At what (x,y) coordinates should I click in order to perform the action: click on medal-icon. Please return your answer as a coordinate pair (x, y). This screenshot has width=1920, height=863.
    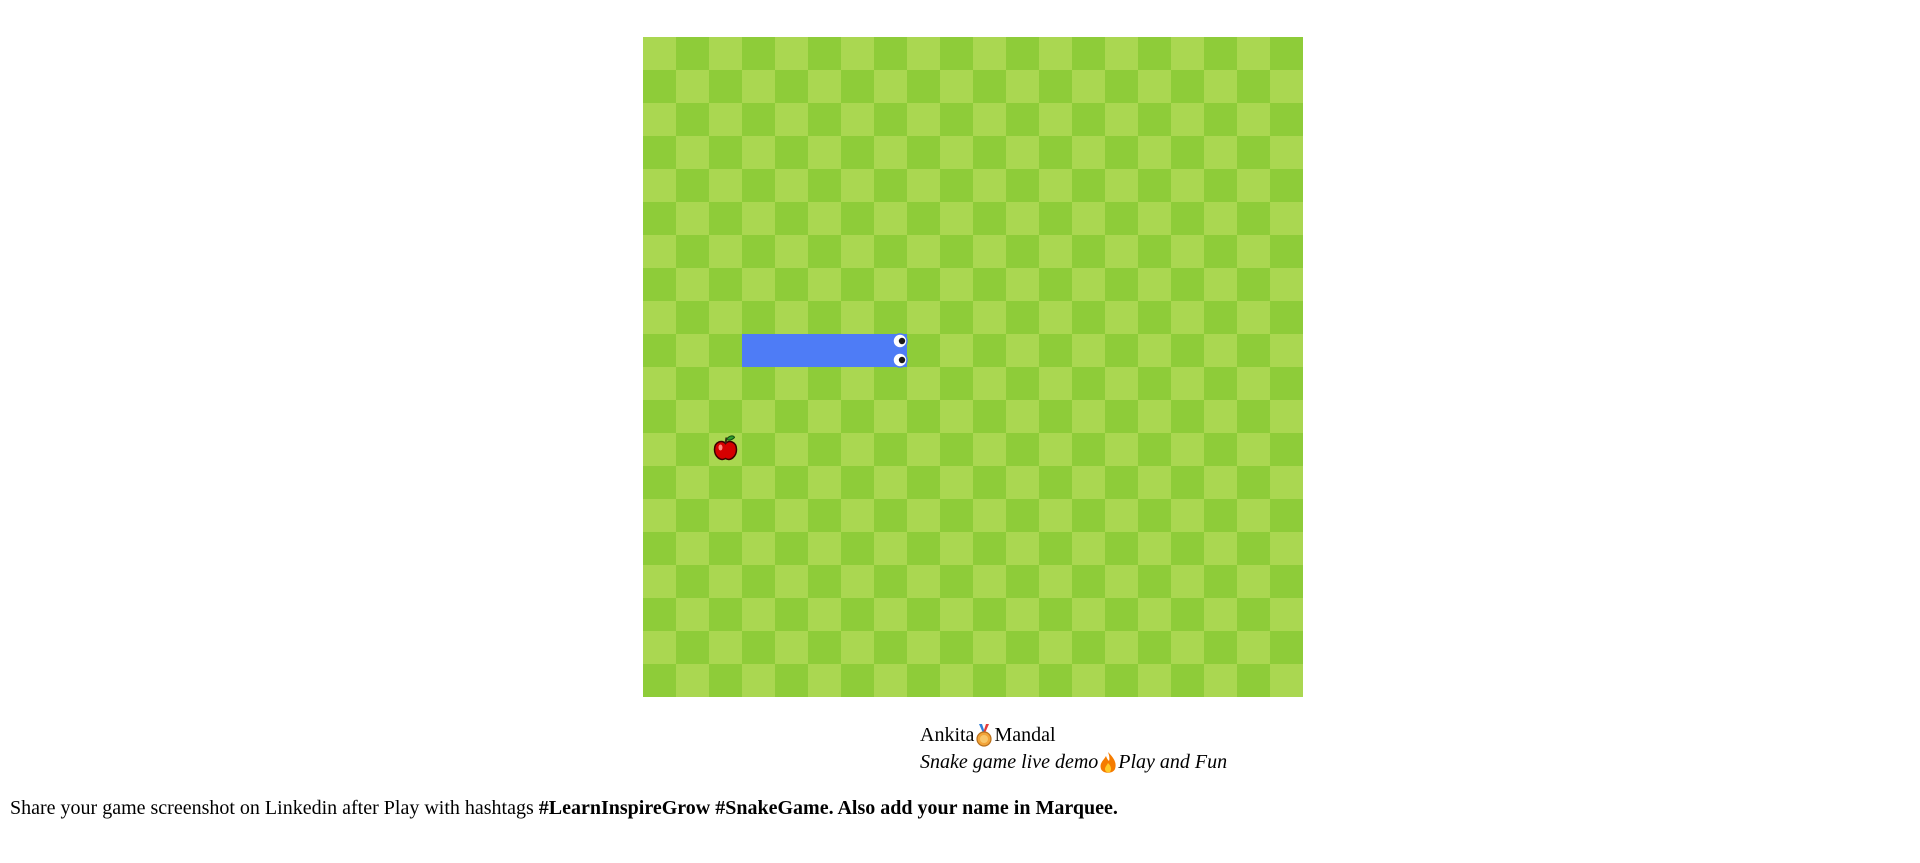
    Looking at the image, I should click on (984, 735).